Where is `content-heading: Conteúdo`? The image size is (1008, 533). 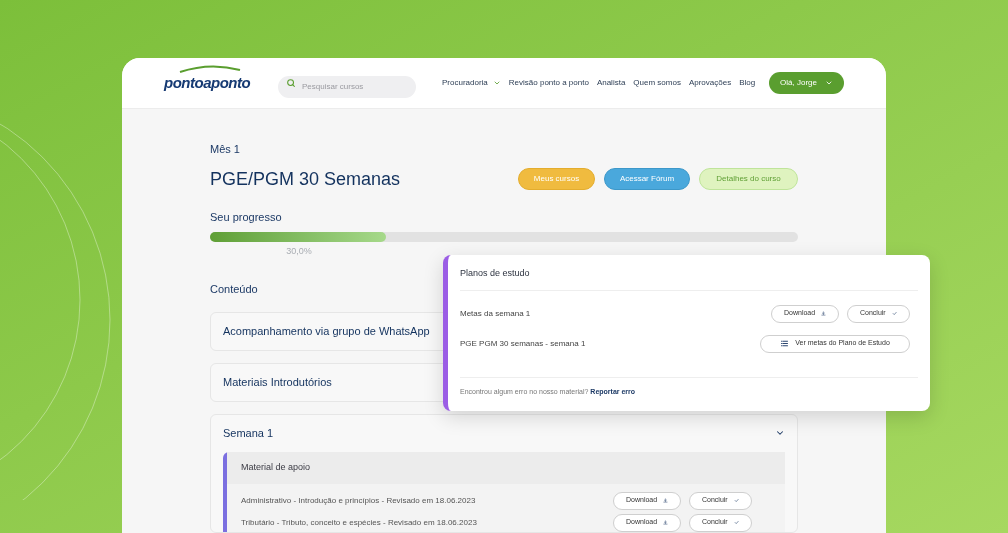 content-heading: Conteúdo is located at coordinates (234, 289).